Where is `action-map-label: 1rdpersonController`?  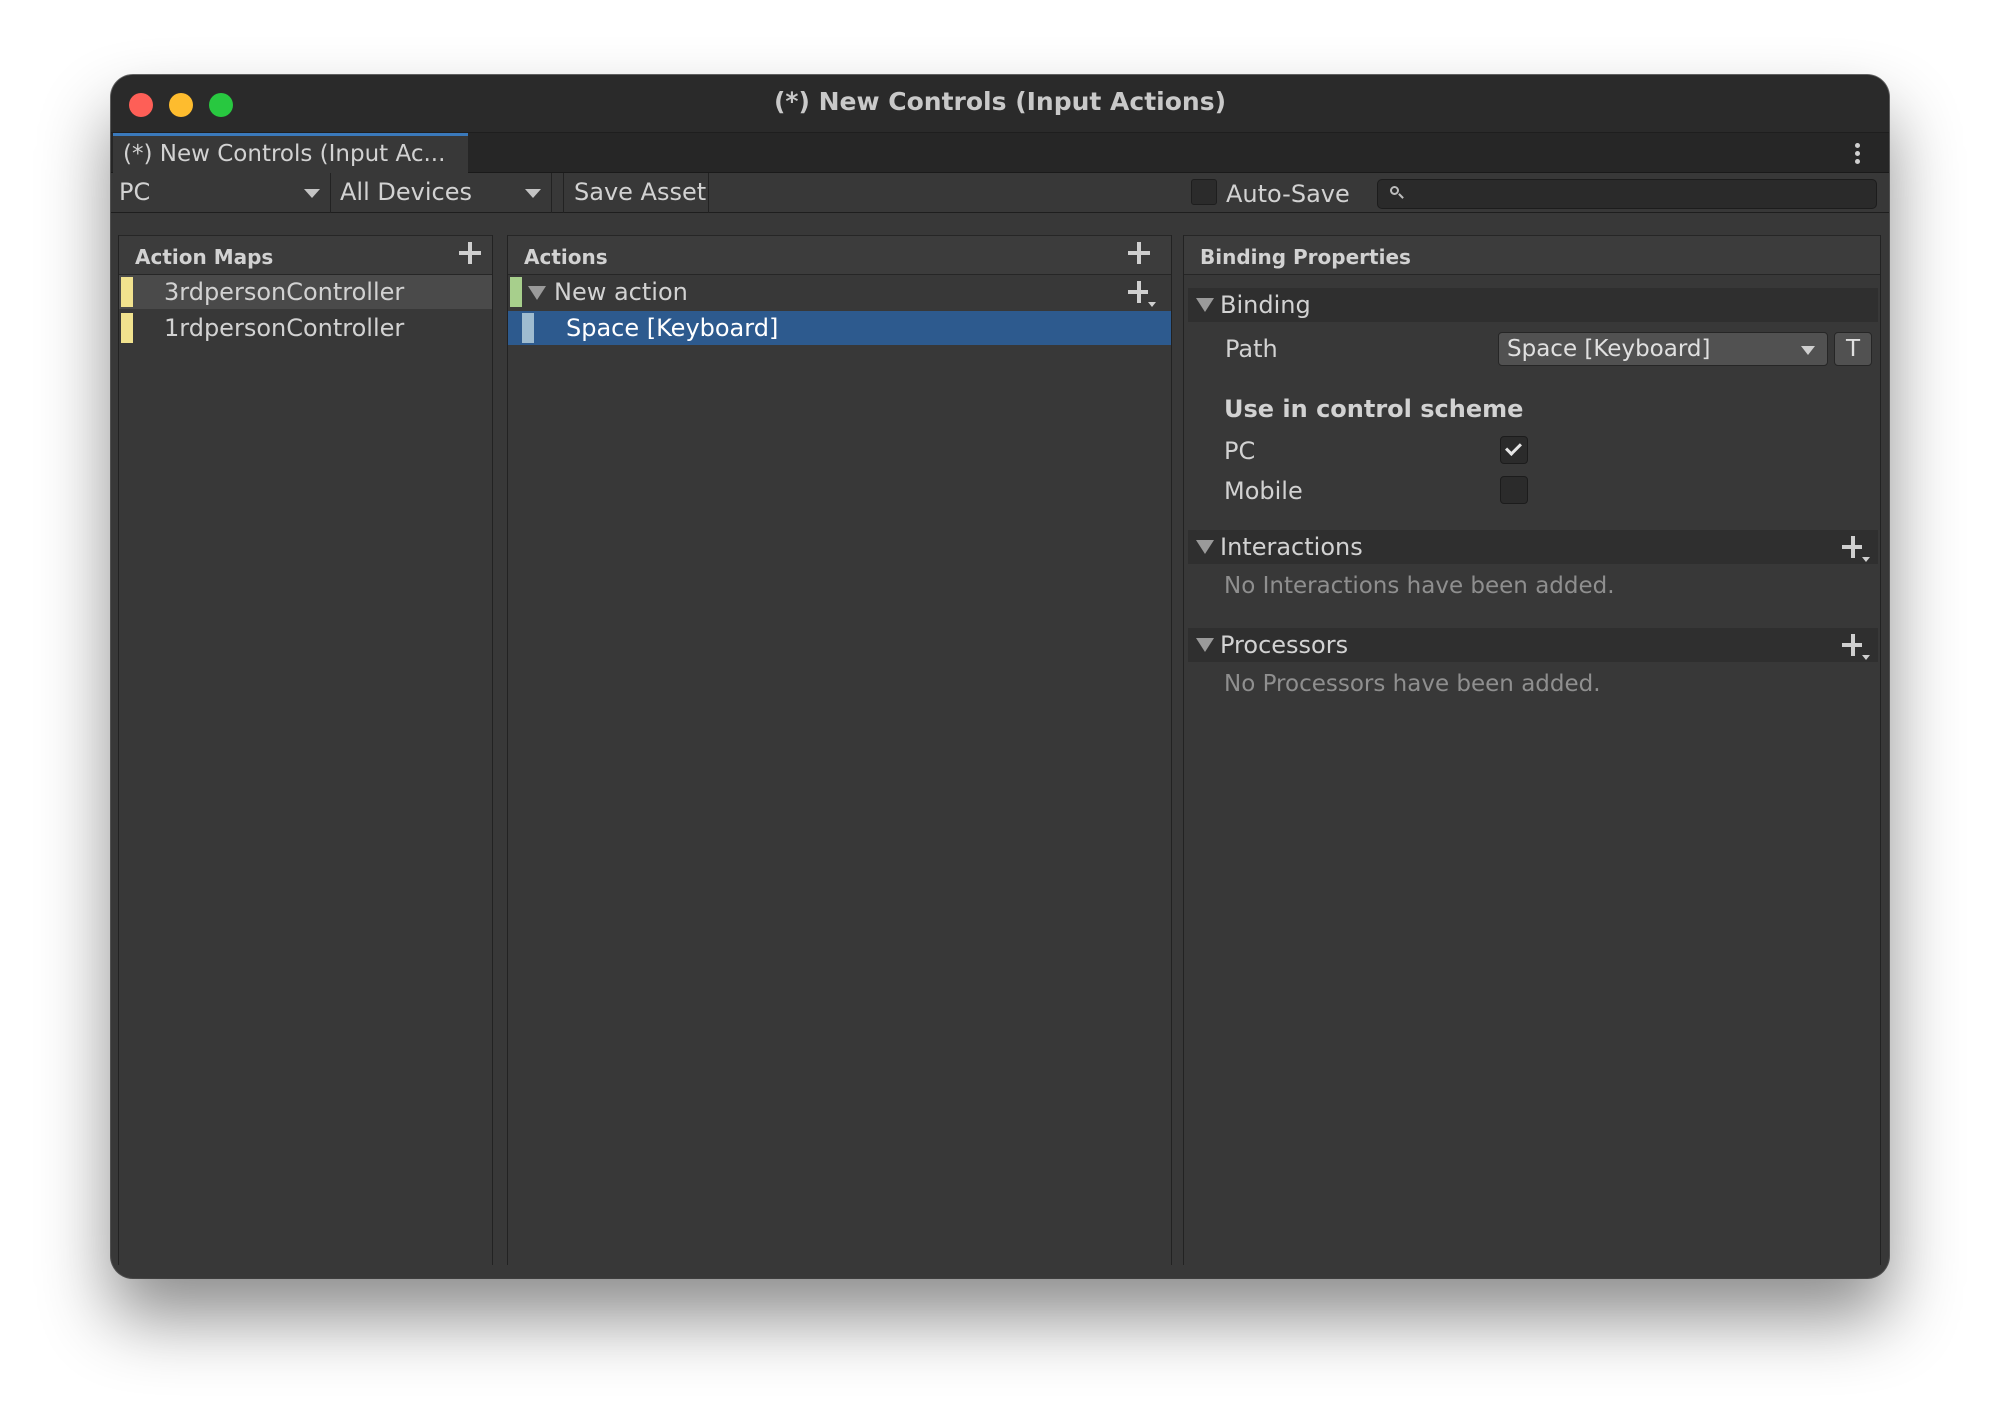
action-map-label: 1rdpersonController is located at coordinates (284, 328).